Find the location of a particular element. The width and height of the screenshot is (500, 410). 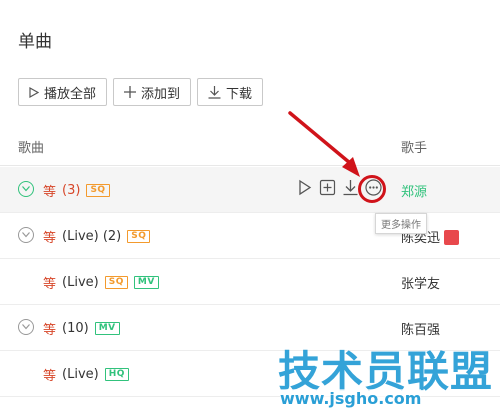

add-to-label: 添加到 is located at coordinates (161, 94).